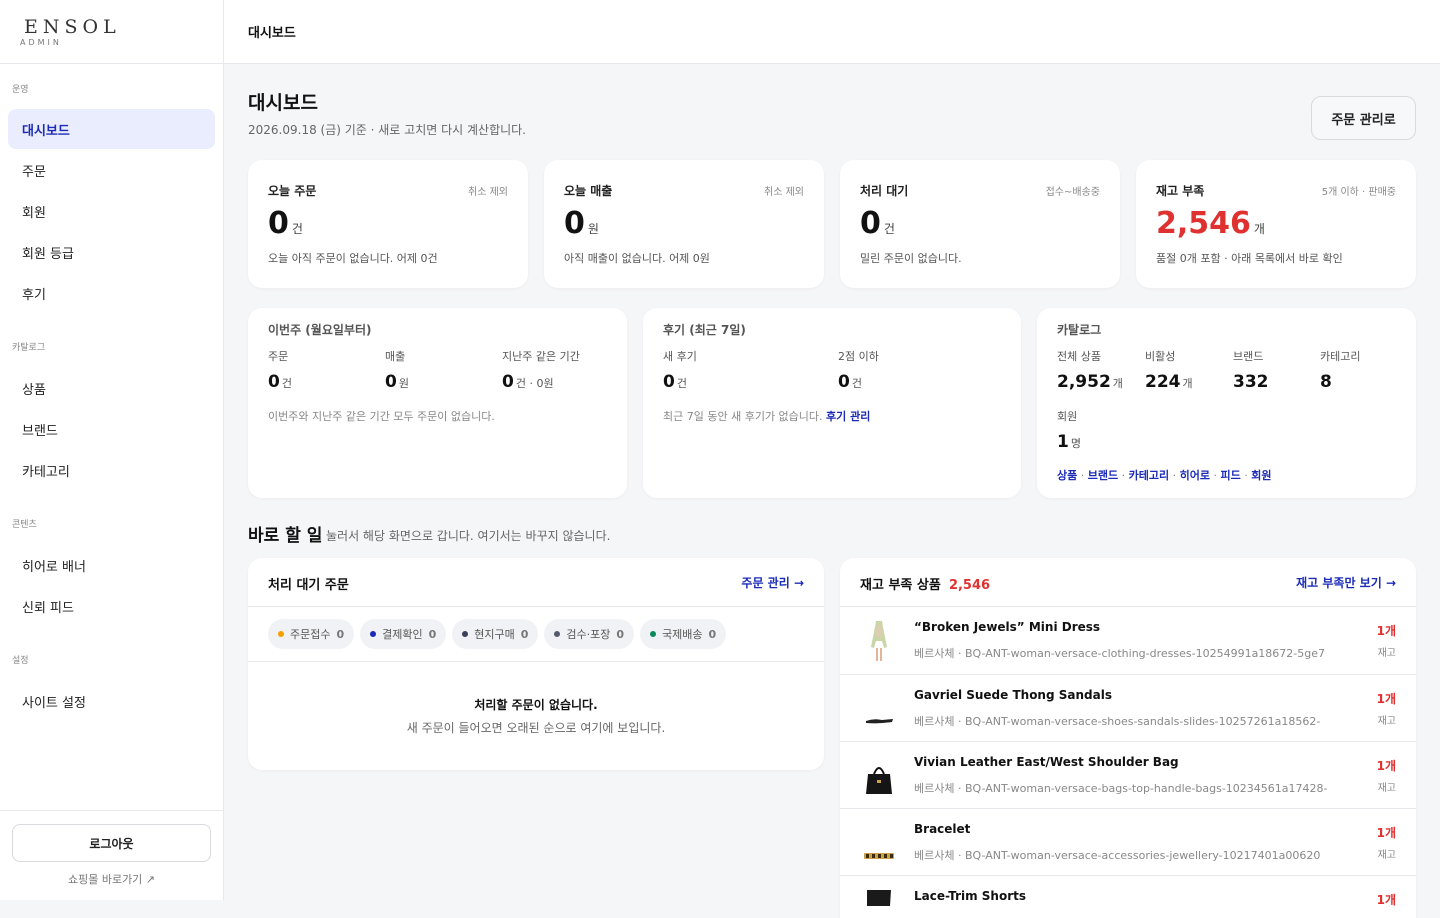 Image resolution: width=1440 pixels, height=918 pixels. Describe the element at coordinates (980, 224) in the screenshot. I see `stat-card-pending: 처리 대기 접수~배송중 0건 밀린 주문이 없습니다.` at that location.